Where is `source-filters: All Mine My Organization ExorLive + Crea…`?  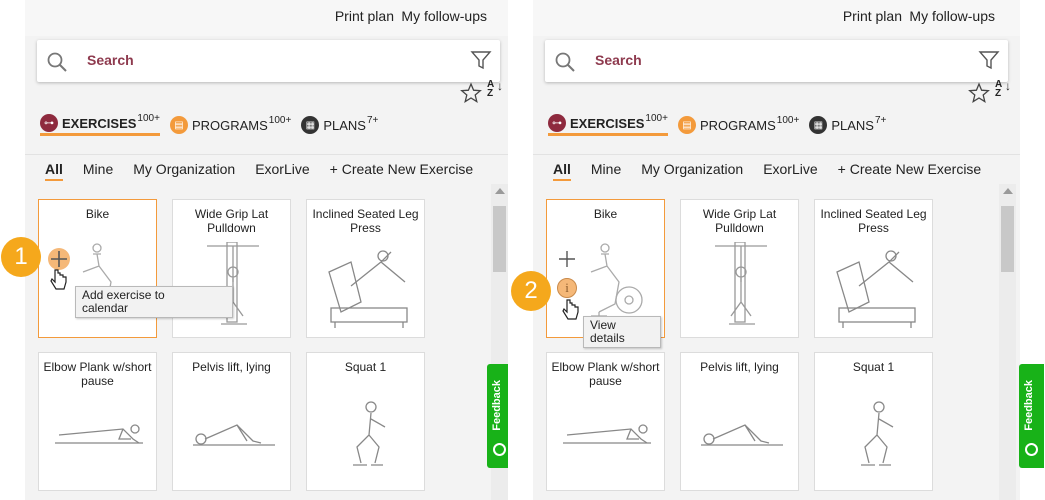 source-filters: All Mine My Organization ExorLive + Crea… is located at coordinates (269, 171).